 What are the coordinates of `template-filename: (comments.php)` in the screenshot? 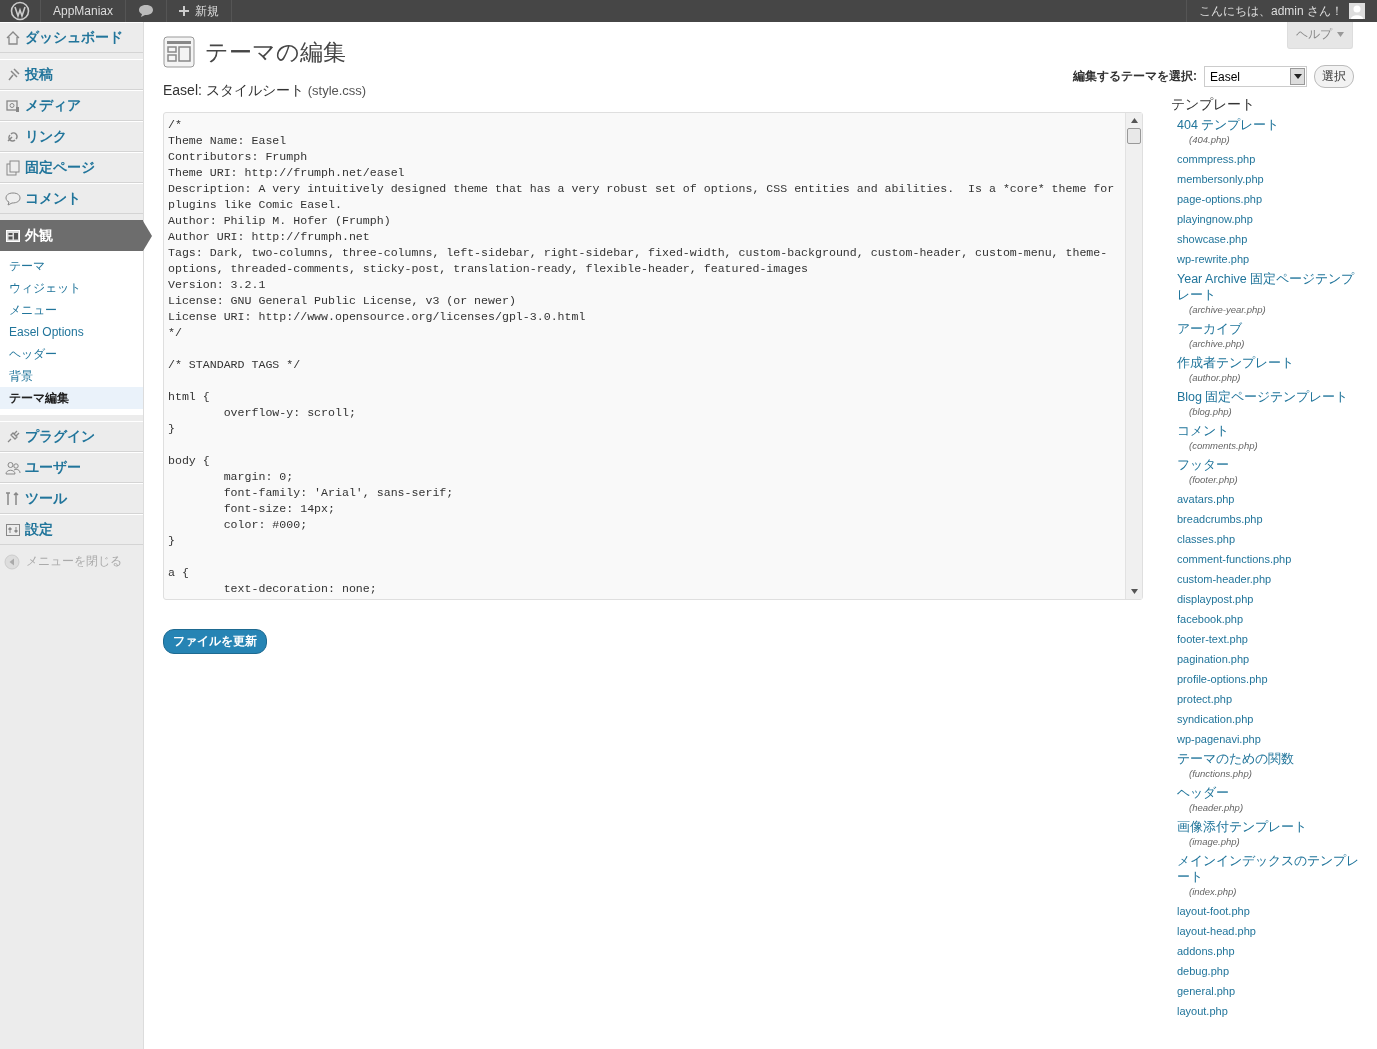 It's located at (1223, 446).